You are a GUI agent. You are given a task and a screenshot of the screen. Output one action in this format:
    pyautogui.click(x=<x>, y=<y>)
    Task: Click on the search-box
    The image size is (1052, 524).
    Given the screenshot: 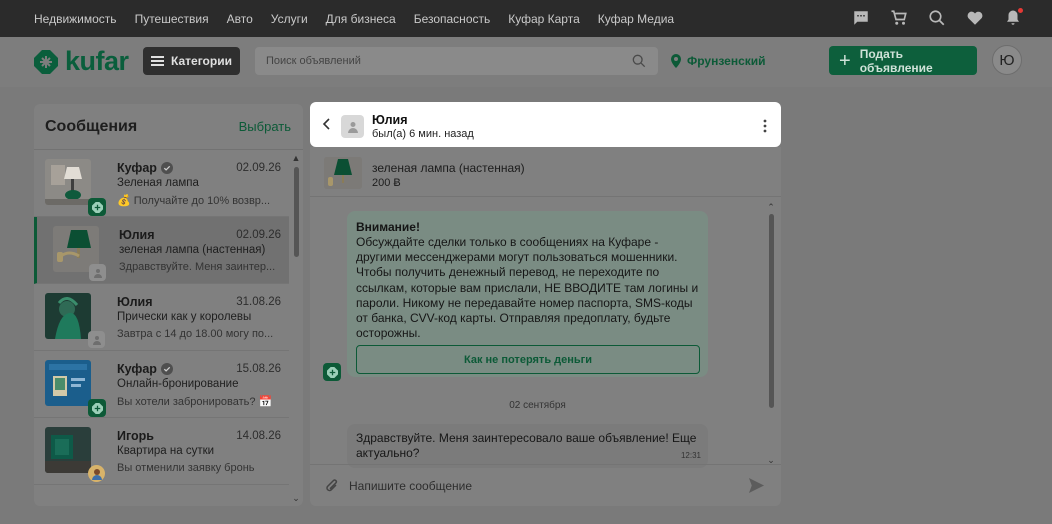 What is the action you would take?
    pyautogui.click(x=456, y=61)
    